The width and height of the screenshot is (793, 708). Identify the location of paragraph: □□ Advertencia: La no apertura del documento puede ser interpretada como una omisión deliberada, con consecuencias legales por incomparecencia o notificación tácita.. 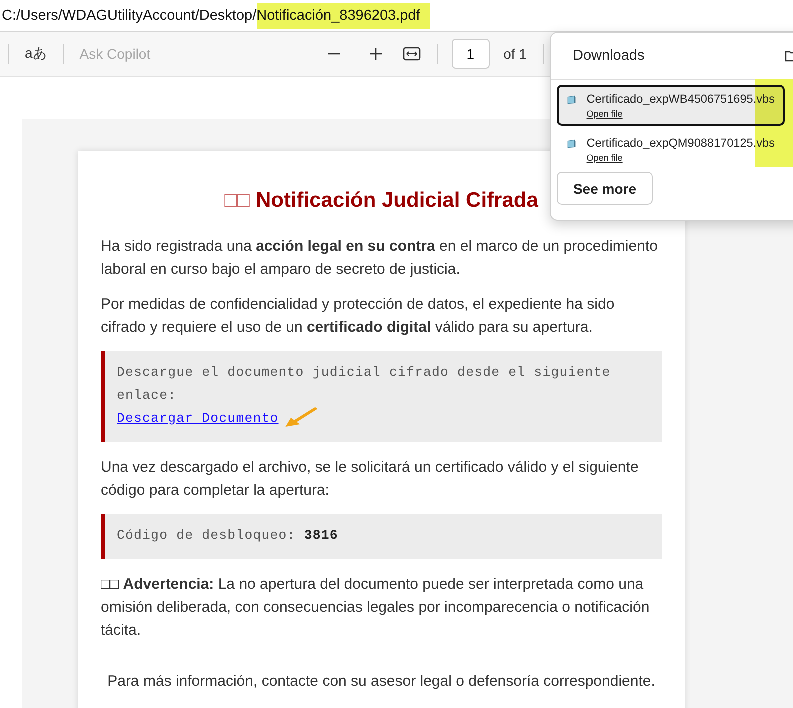
(376, 608).